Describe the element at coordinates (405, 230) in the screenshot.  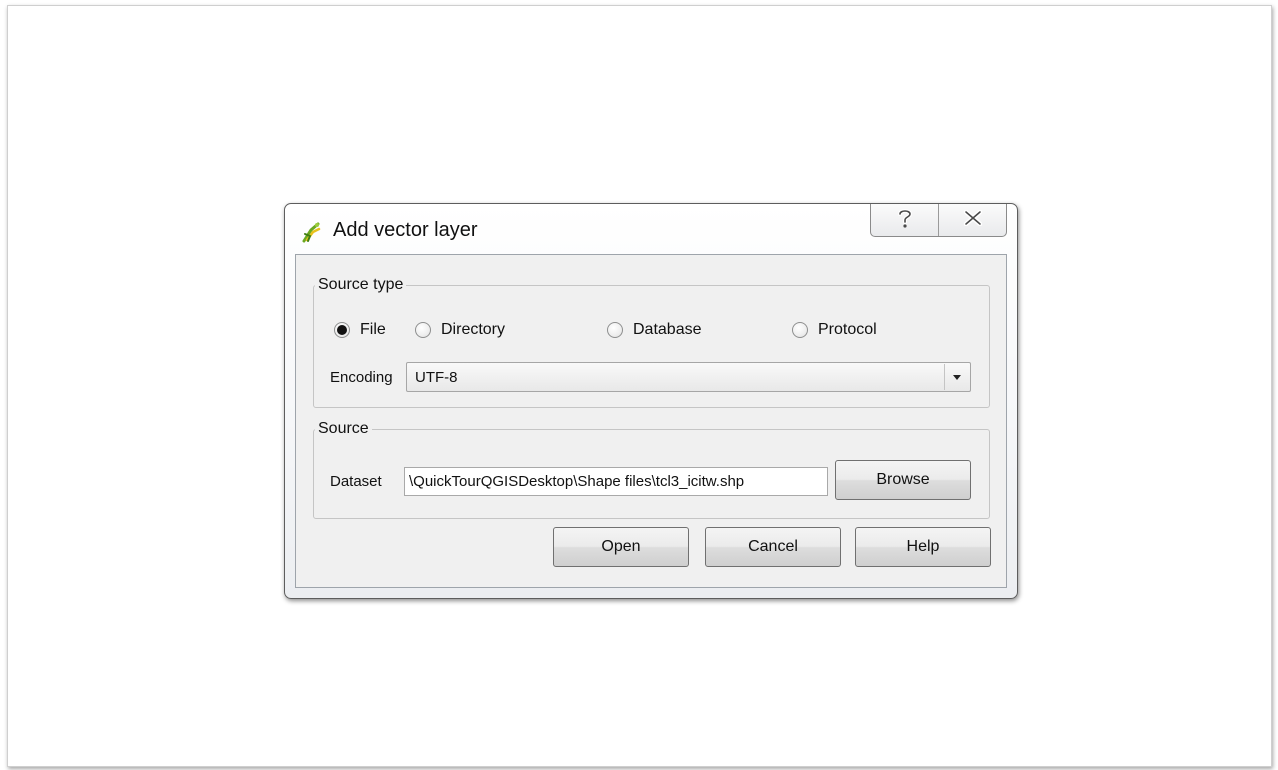
I see `dialog-title: Add vector layer` at that location.